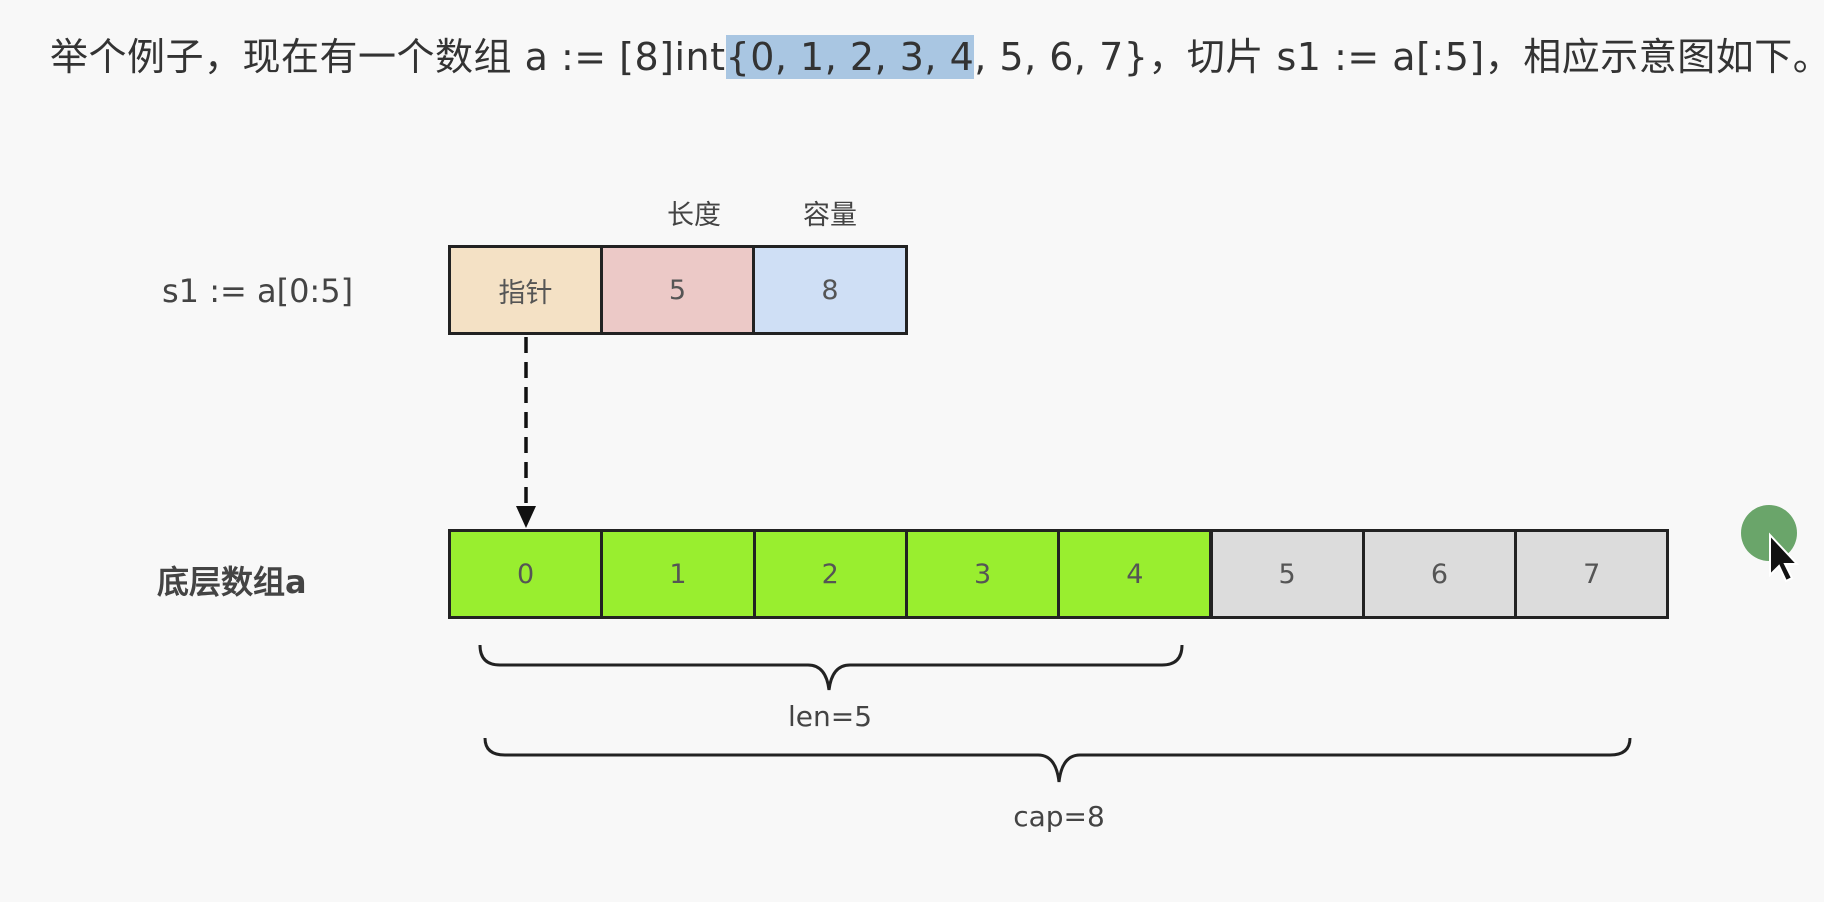  Describe the element at coordinates (831, 667) in the screenshot. I see `len-brace` at that location.